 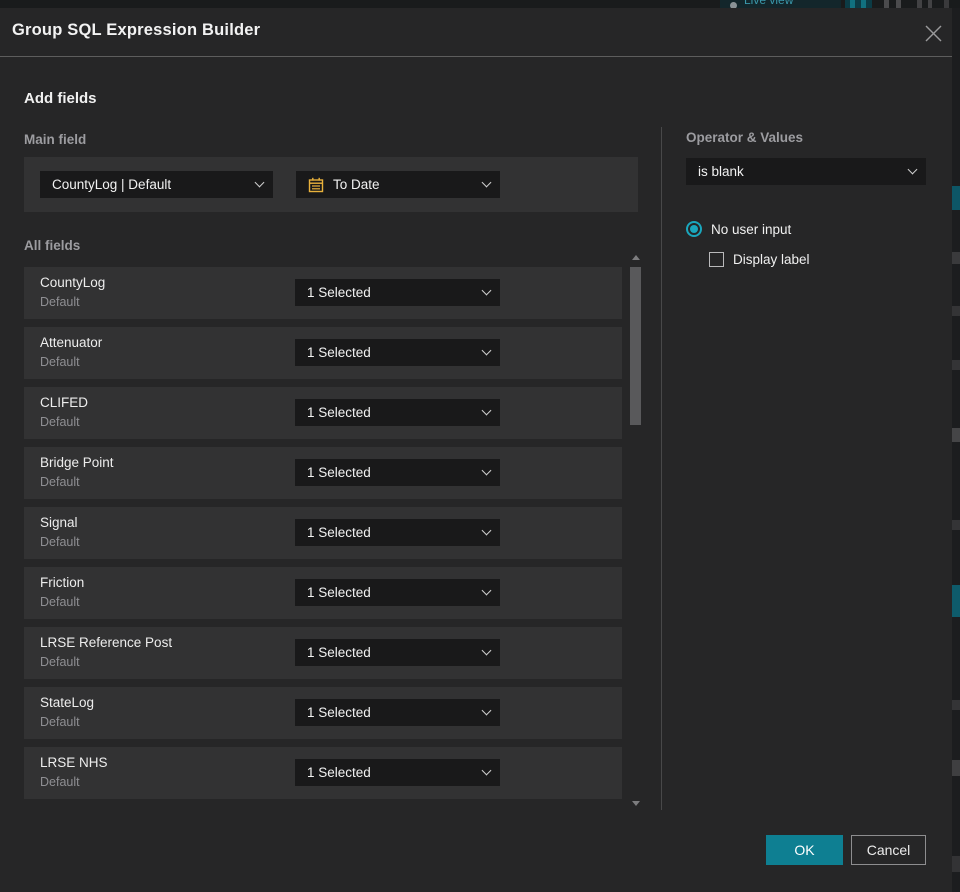 I want to click on date-dropdown-value: To Date, so click(x=356, y=184).